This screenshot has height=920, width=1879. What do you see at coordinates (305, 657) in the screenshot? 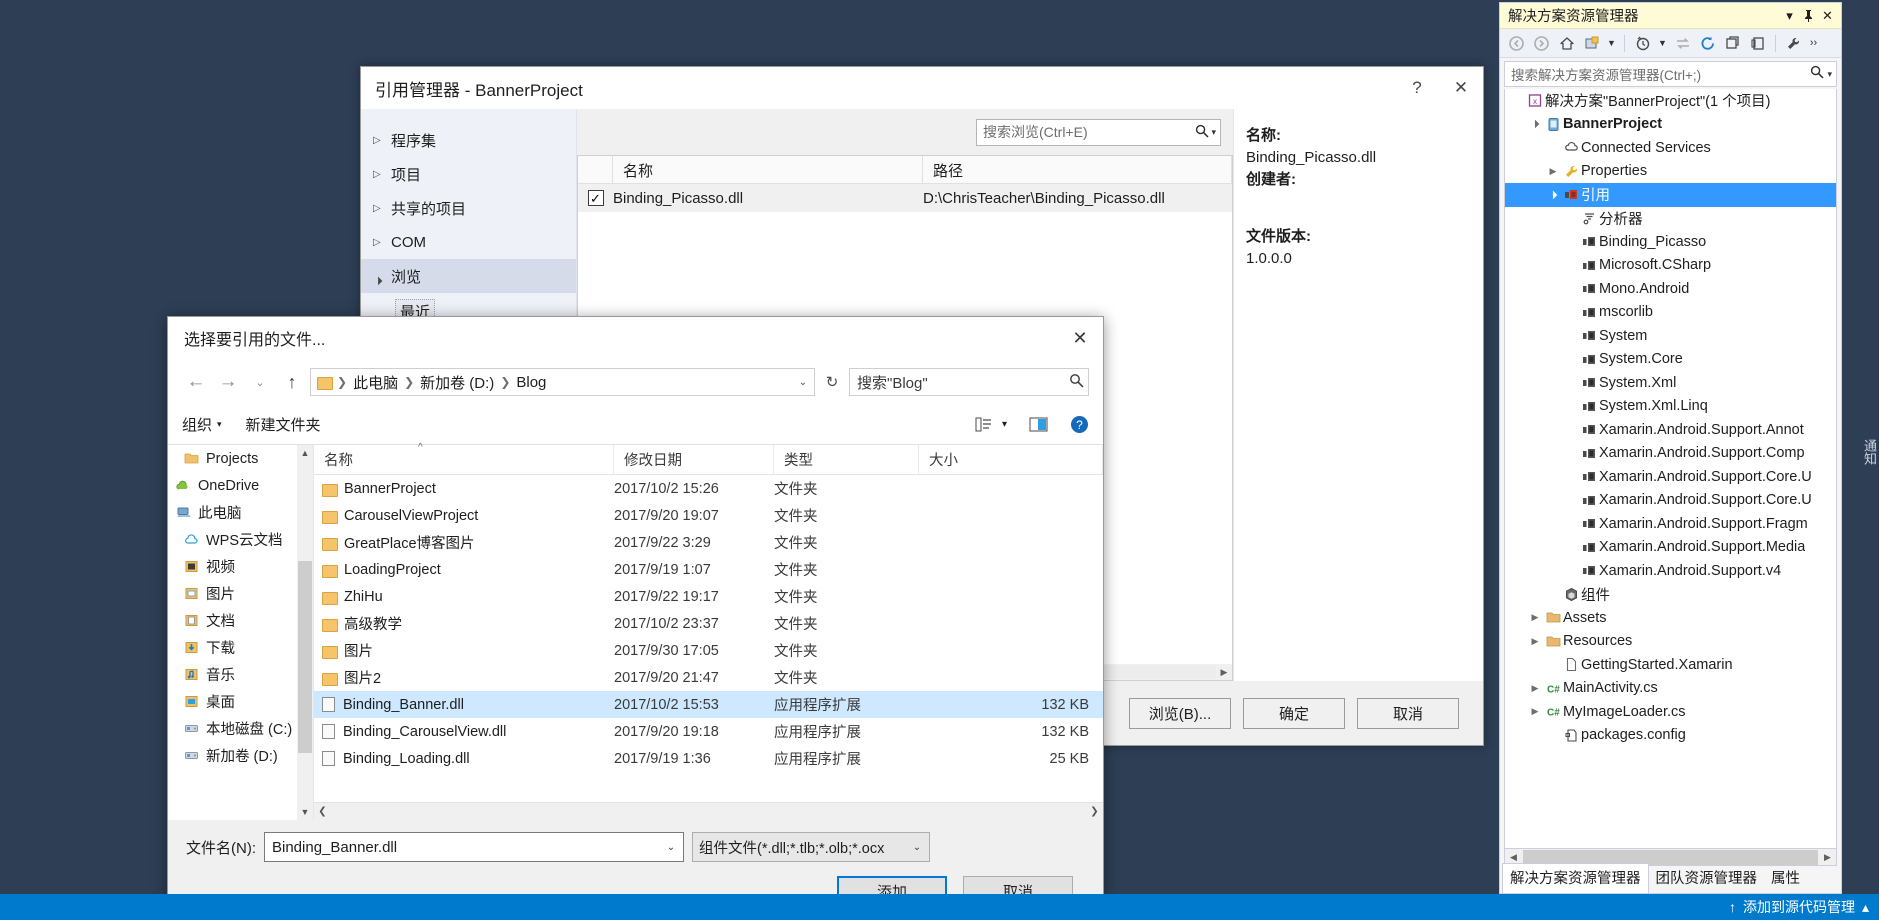
I see `scroll-thumb` at bounding box center [305, 657].